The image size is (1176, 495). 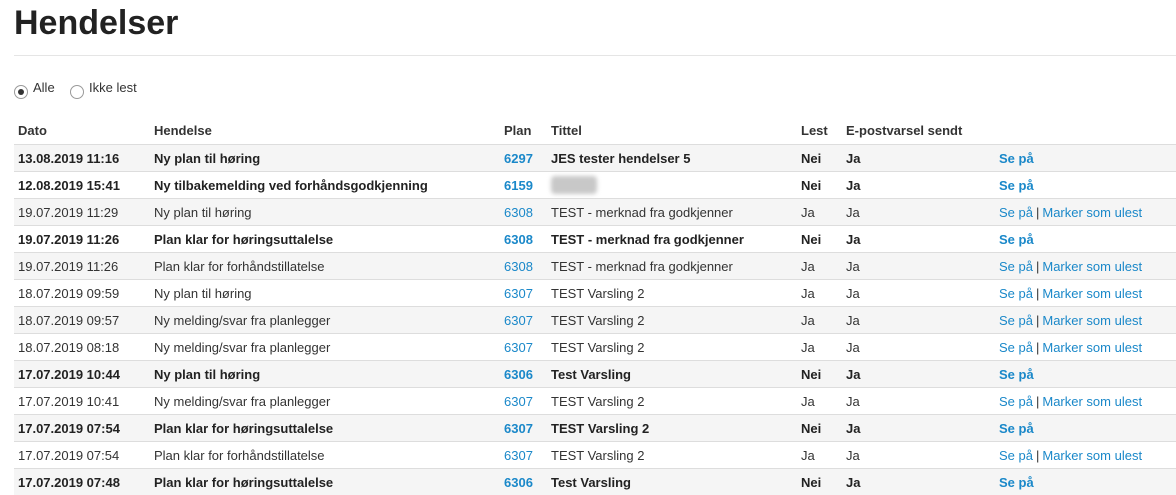 I want to click on header-plan: Plan, so click(x=523, y=130).